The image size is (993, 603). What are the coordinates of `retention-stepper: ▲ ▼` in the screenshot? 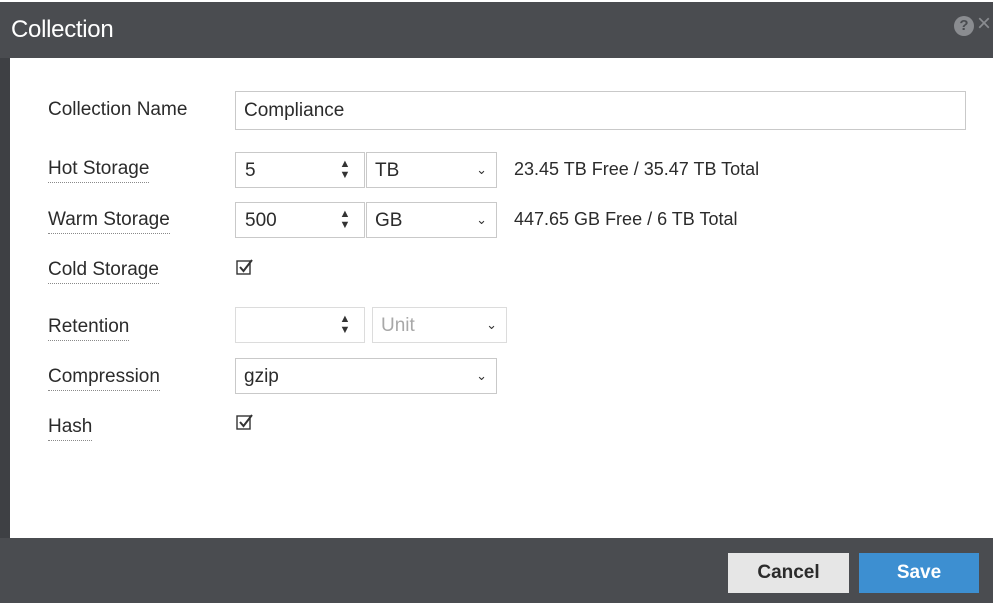 It's located at (300, 325).